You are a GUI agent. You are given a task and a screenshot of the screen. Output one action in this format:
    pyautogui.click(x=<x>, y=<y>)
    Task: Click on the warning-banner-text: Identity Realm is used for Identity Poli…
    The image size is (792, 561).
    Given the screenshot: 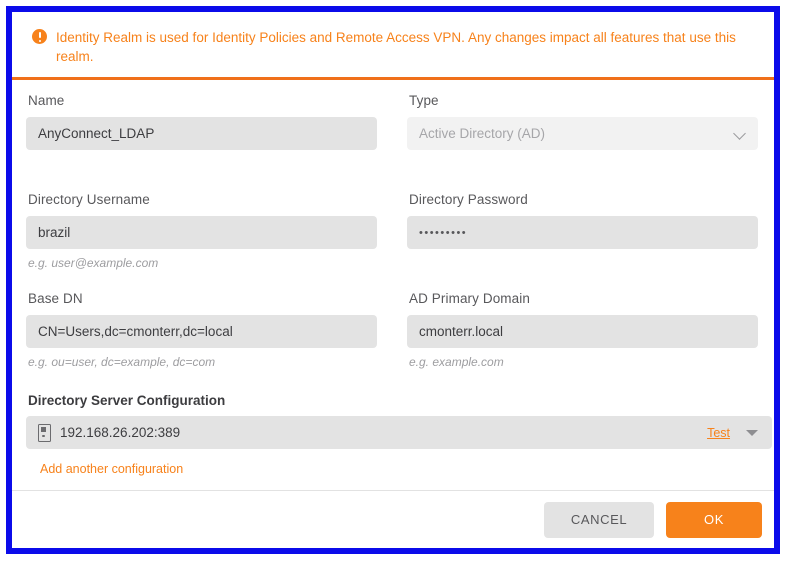 What is the action you would take?
    pyautogui.click(x=396, y=47)
    